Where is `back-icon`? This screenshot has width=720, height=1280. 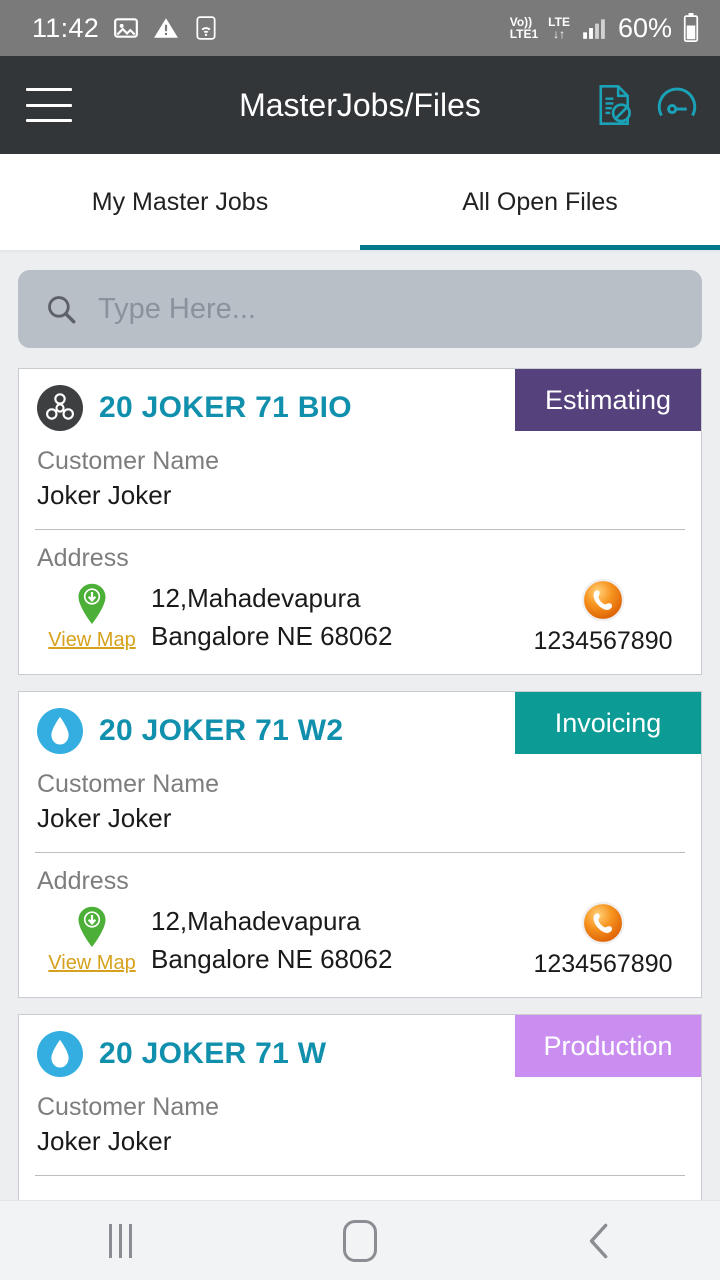
back-icon is located at coordinates (600, 1240).